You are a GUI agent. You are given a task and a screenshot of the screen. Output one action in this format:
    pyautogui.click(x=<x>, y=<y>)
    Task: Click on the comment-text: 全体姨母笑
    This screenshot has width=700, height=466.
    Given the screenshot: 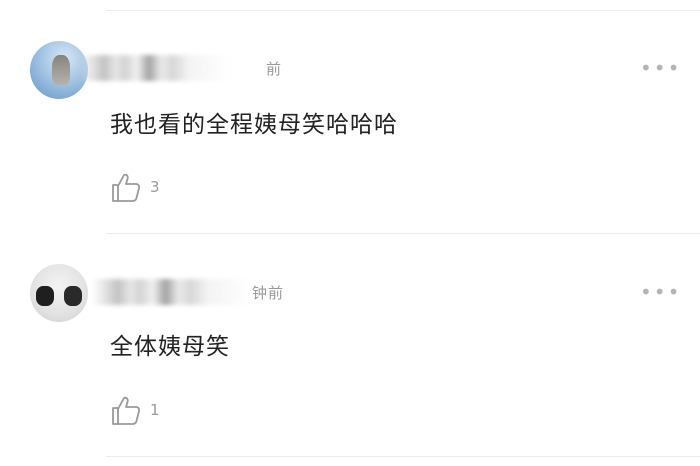 What is the action you would take?
    pyautogui.click(x=170, y=347)
    